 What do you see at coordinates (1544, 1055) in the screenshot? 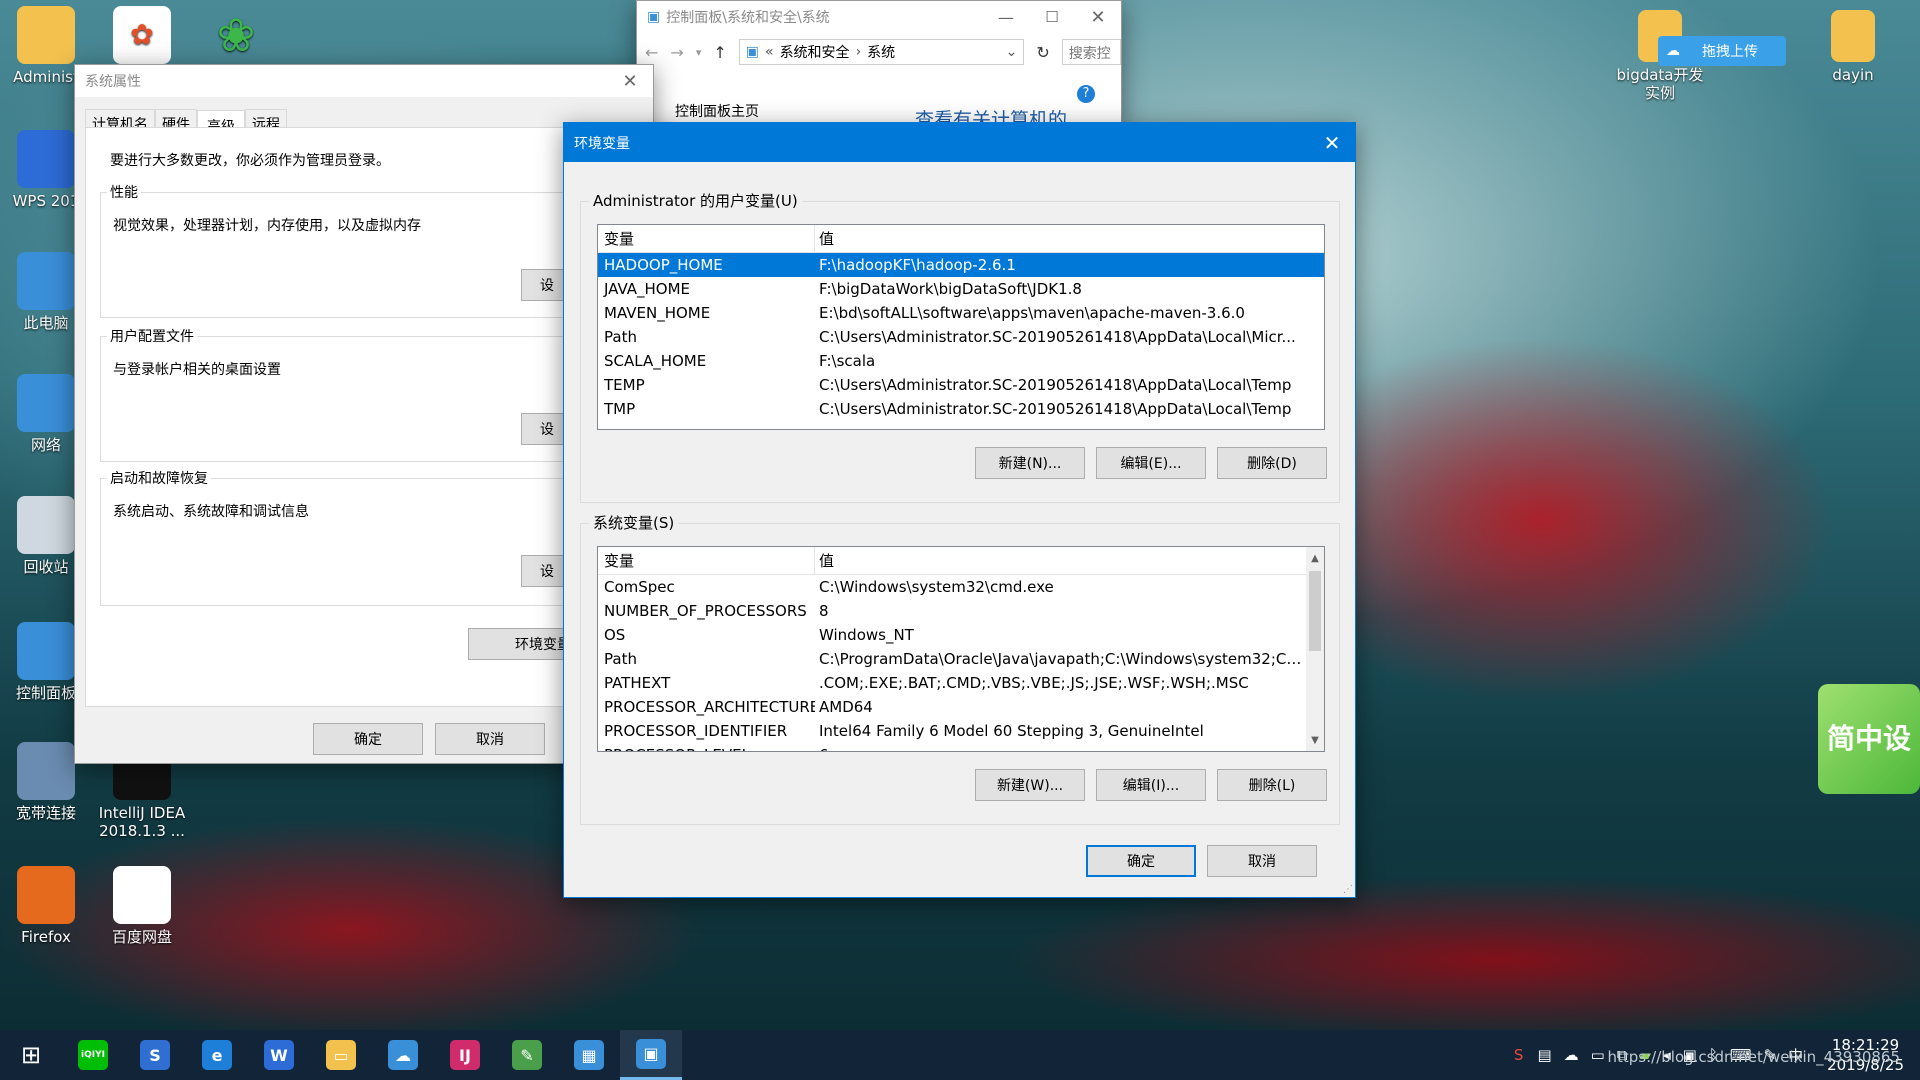
I see `tray-app-icon: ▤` at bounding box center [1544, 1055].